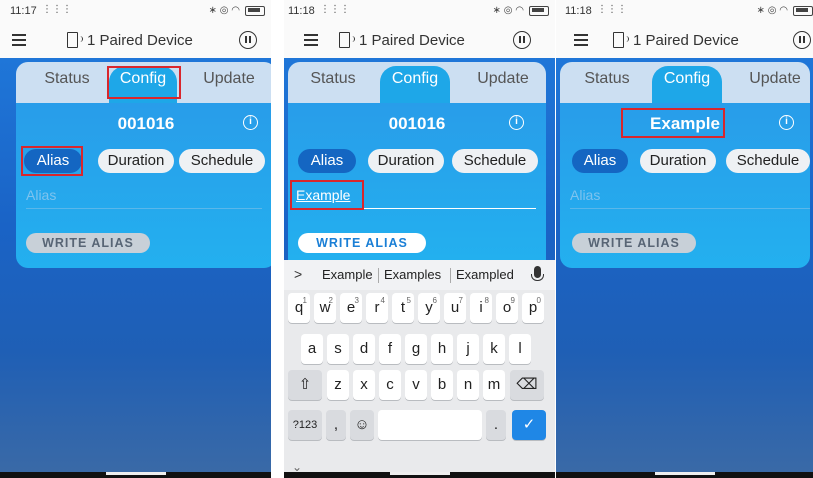  Describe the element at coordinates (336, 425) in the screenshot. I see `comma-key: ,` at that location.